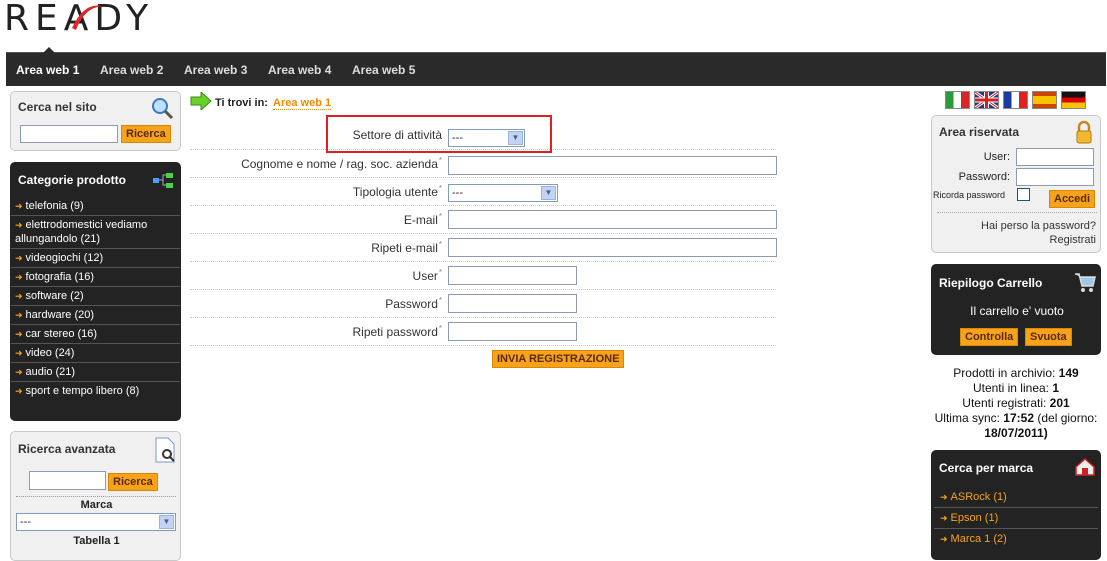  I want to click on login-password-input, so click(1055, 177).